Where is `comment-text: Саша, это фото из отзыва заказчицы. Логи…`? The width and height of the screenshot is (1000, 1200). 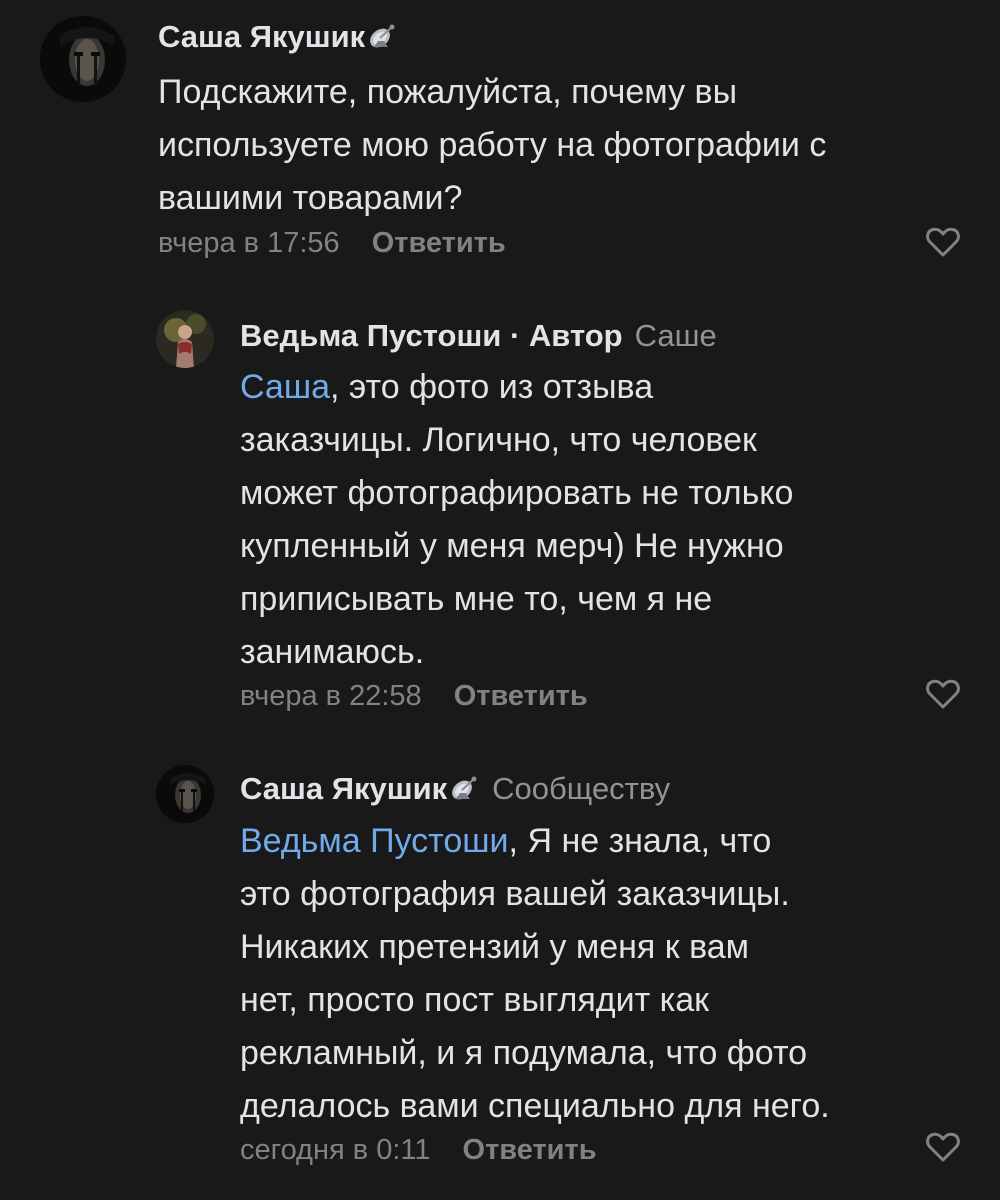
comment-text: Саша, это фото из отзыва заказчицы. Логи… is located at coordinates (516, 520).